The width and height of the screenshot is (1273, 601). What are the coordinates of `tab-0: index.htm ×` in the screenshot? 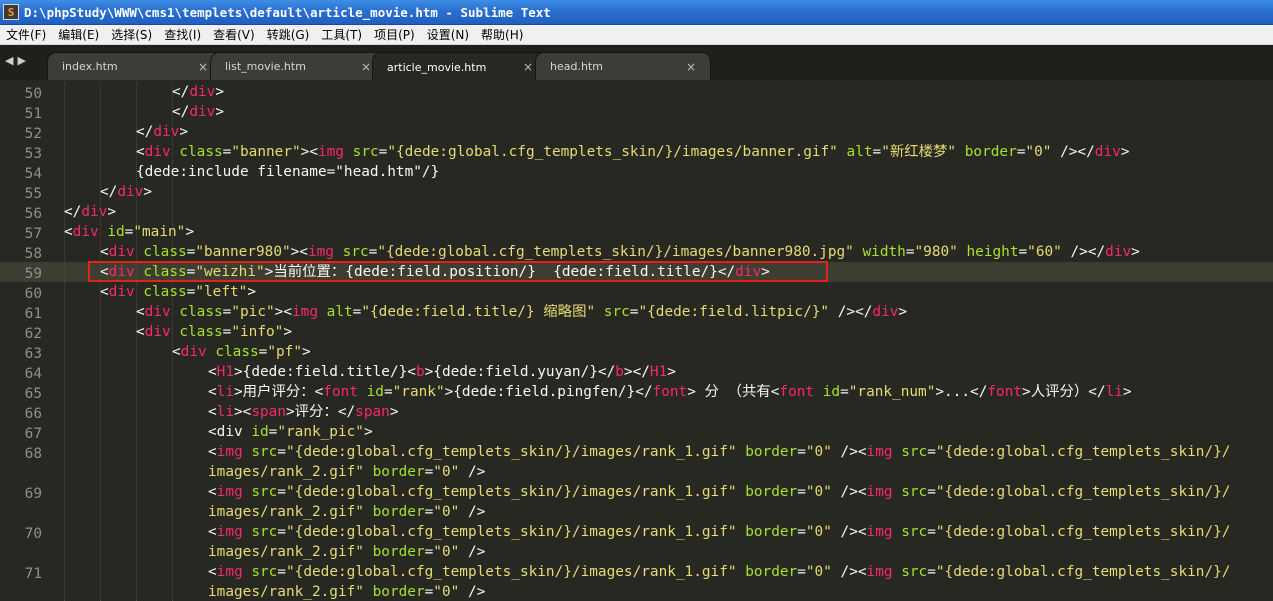 It's located at (135, 66).